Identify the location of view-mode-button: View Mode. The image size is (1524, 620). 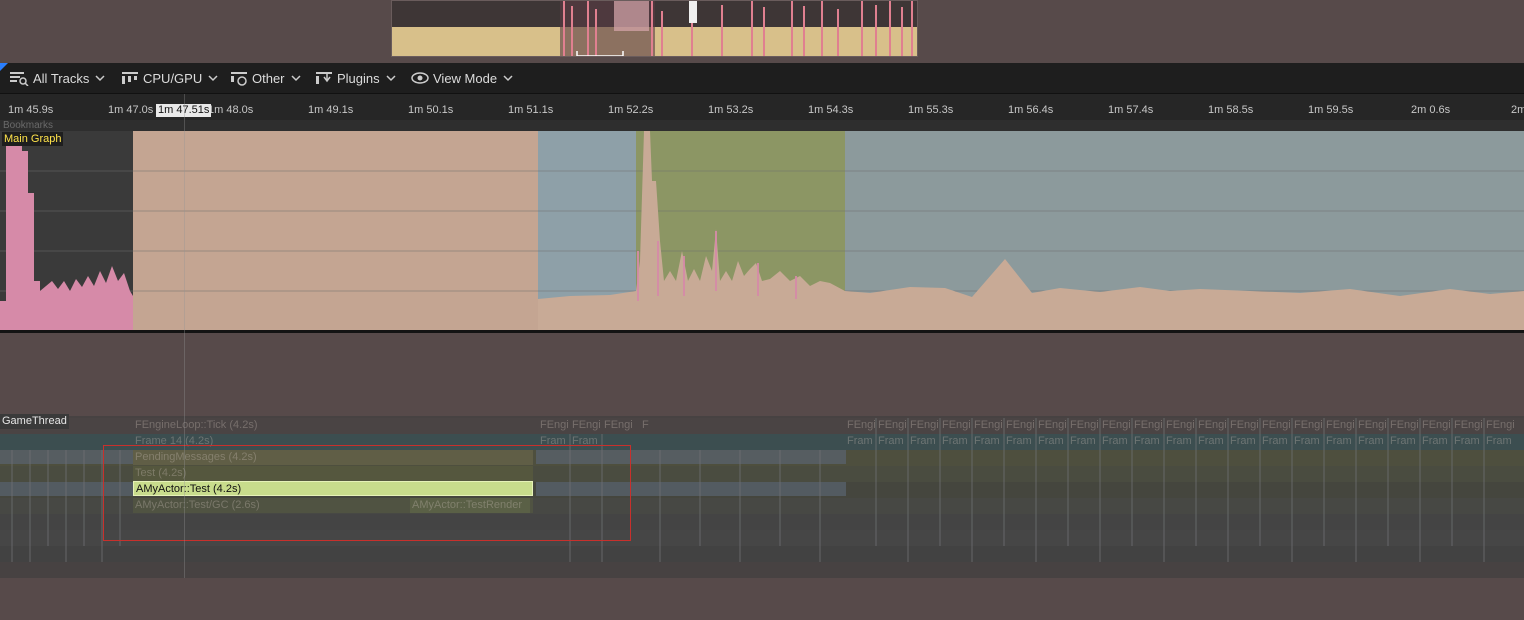
(464, 78).